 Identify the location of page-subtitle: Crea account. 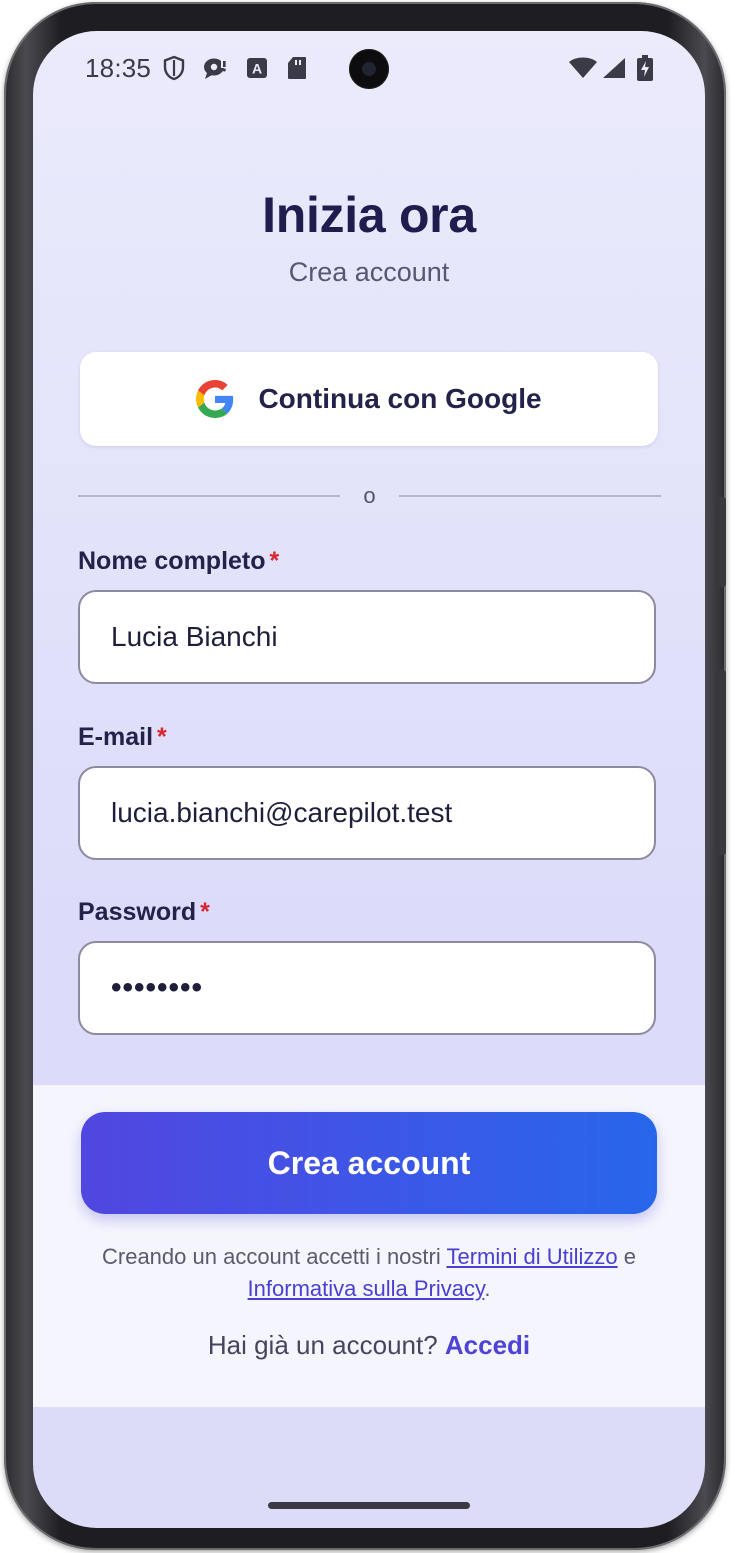
(369, 272).